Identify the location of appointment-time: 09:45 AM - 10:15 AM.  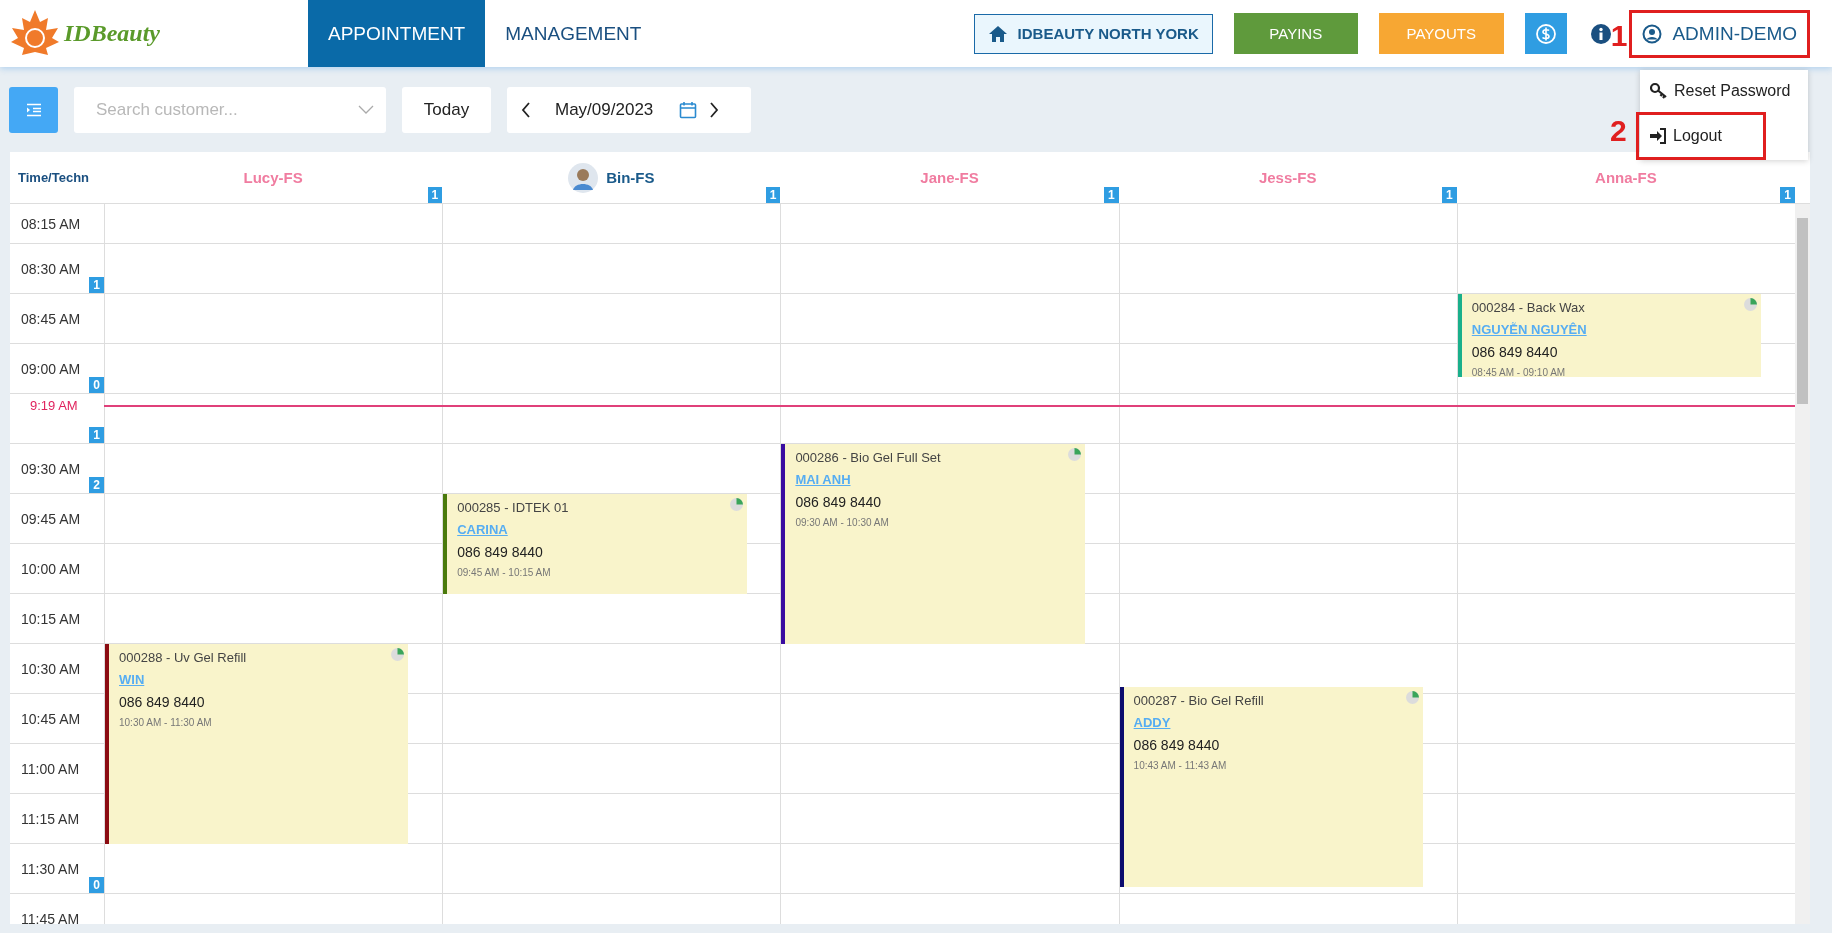
(504, 573).